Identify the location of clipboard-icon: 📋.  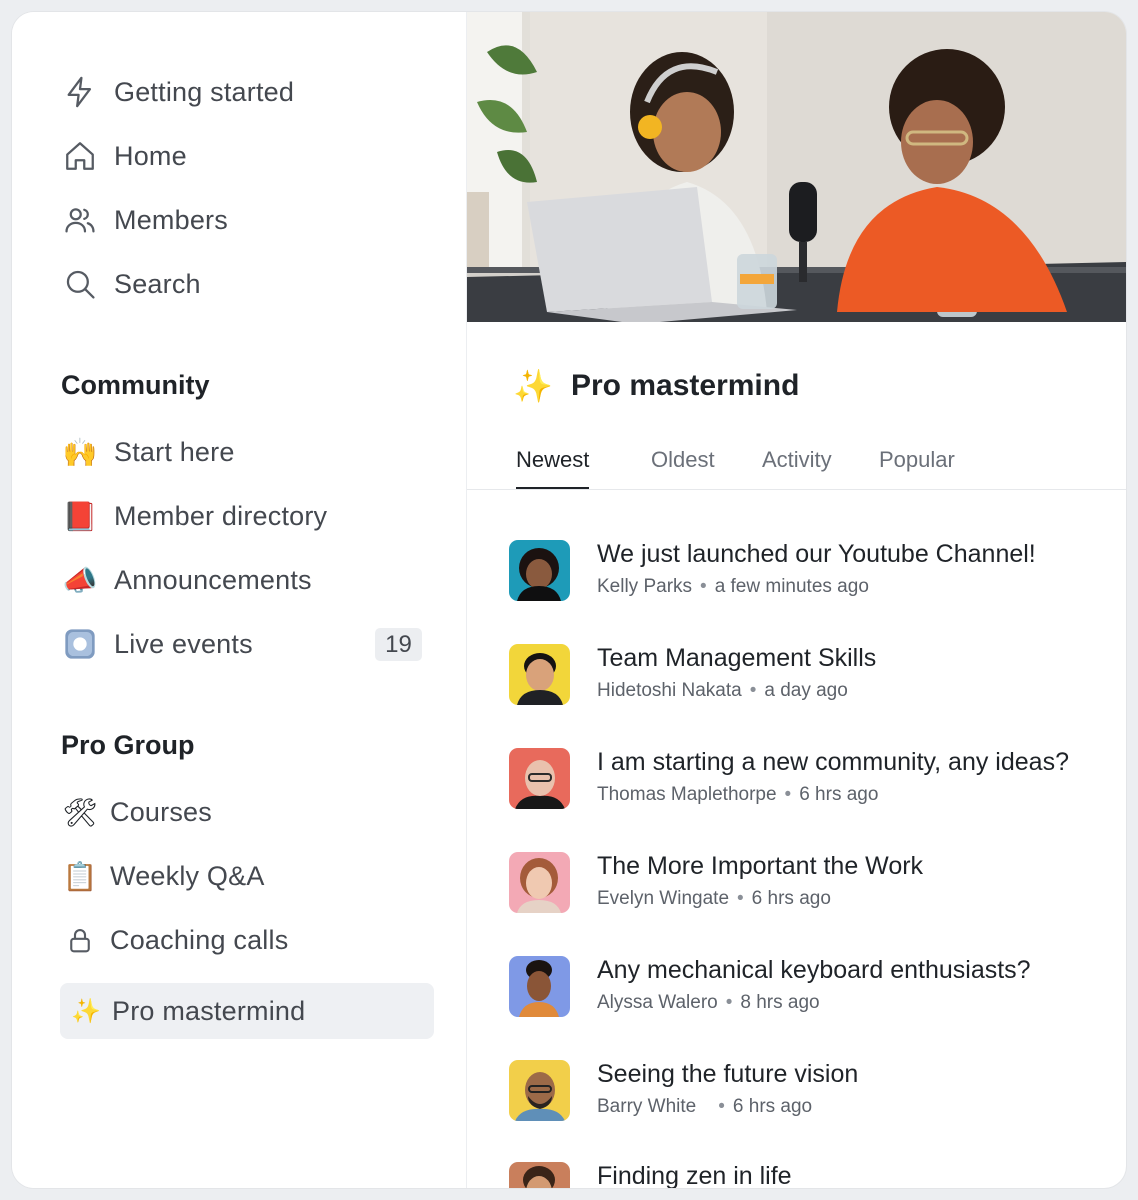
(80, 876).